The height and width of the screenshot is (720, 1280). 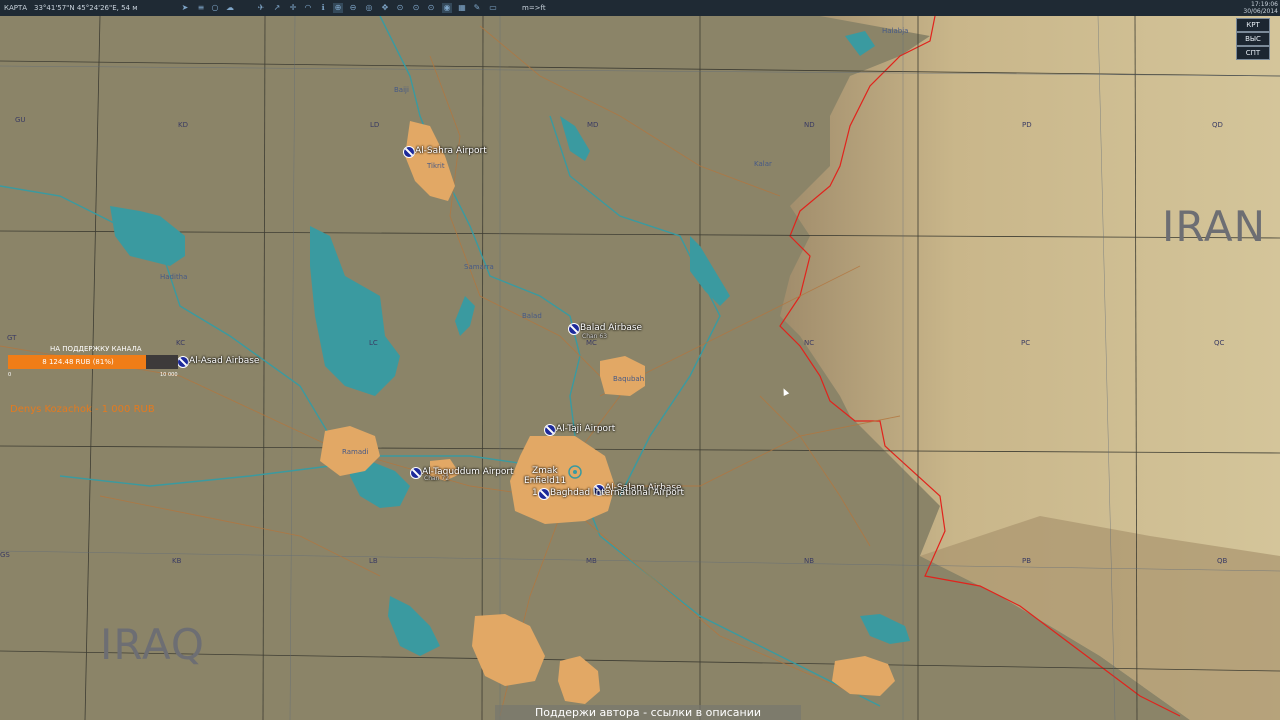 I want to click on grid-label: LC, so click(x=373, y=343).